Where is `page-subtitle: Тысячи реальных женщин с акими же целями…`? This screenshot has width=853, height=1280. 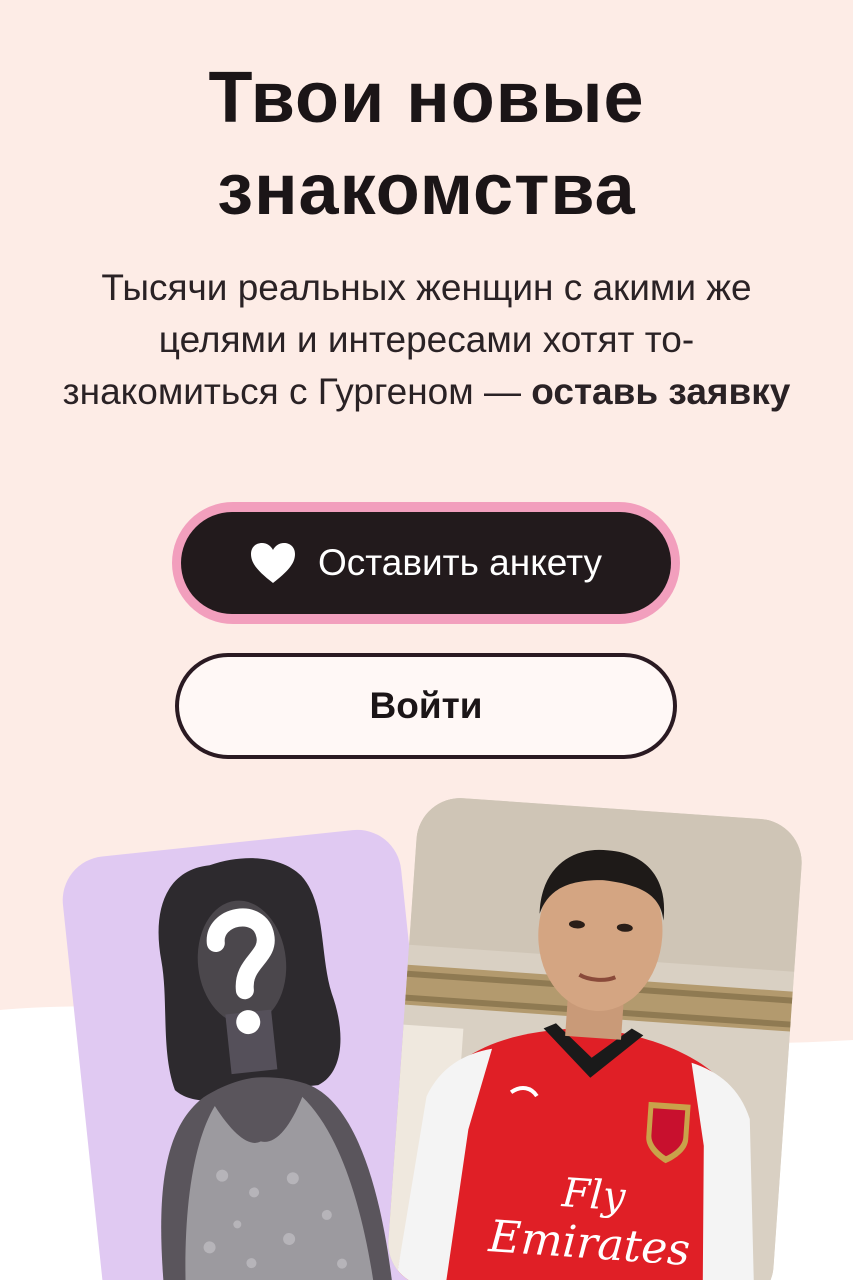 page-subtitle: Тысячи реальных женщин с акими же целями… is located at coordinates (426, 340).